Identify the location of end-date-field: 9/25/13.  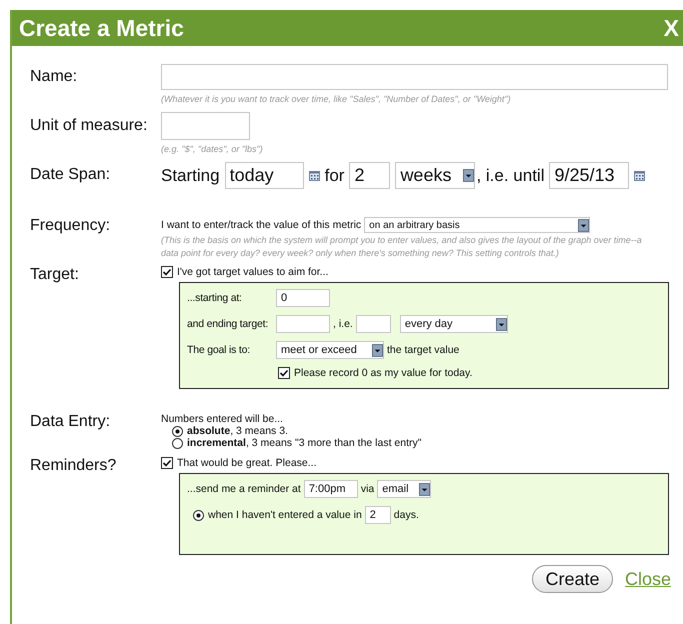
(589, 175).